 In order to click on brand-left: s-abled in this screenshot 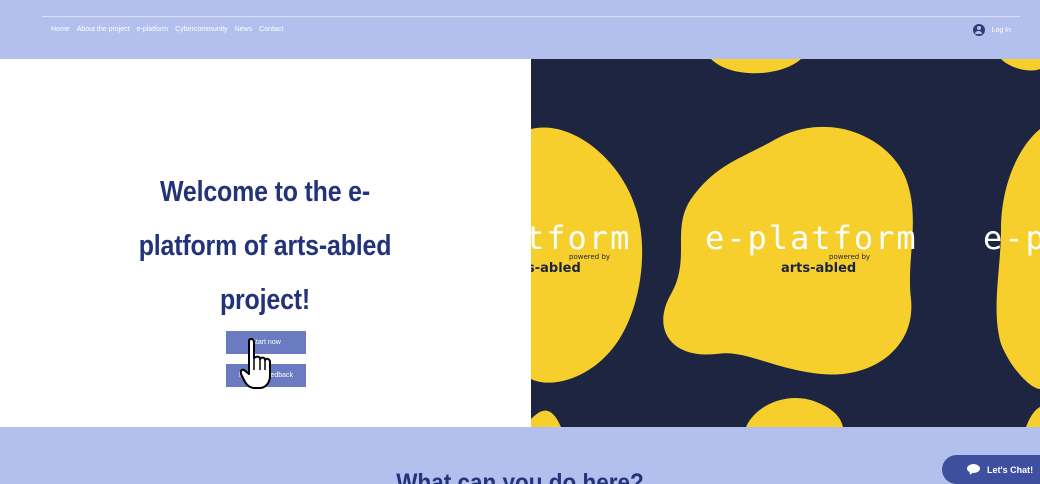, I will do `click(556, 268)`.